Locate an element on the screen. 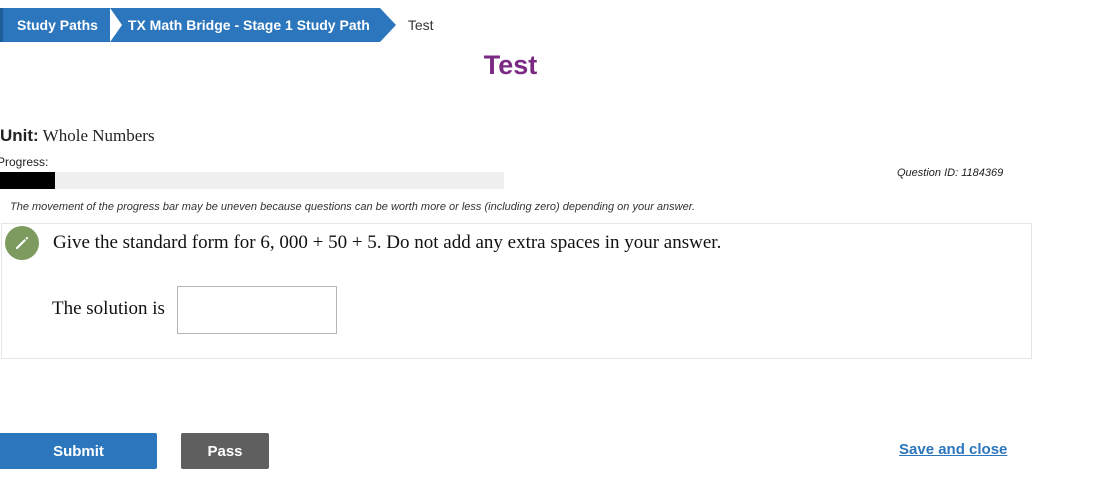 The height and width of the screenshot is (481, 1101). solution-label: The solution is is located at coordinates (108, 308).